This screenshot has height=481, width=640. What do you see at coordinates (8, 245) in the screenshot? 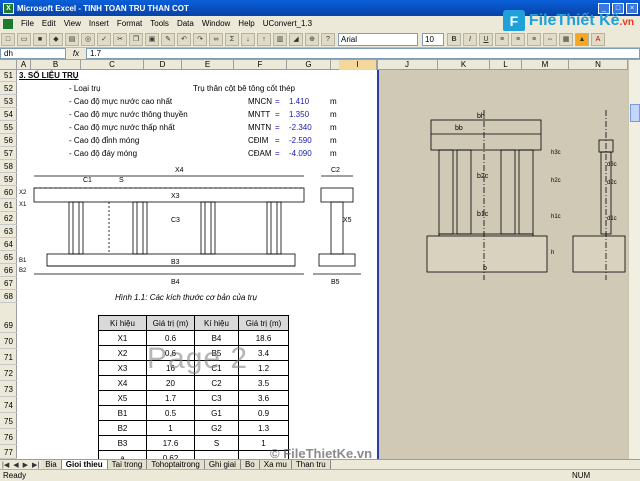
I see `row-header: 64` at bounding box center [8, 245].